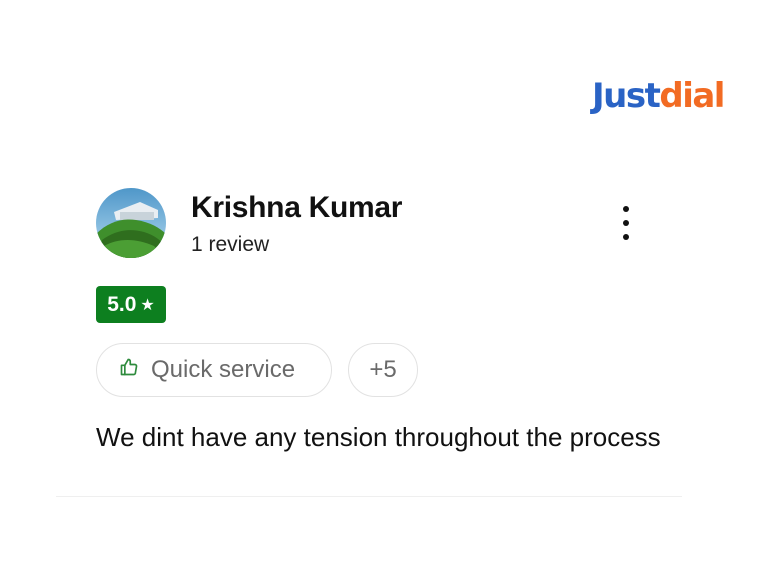  What do you see at coordinates (131, 223) in the screenshot?
I see `avatar` at bounding box center [131, 223].